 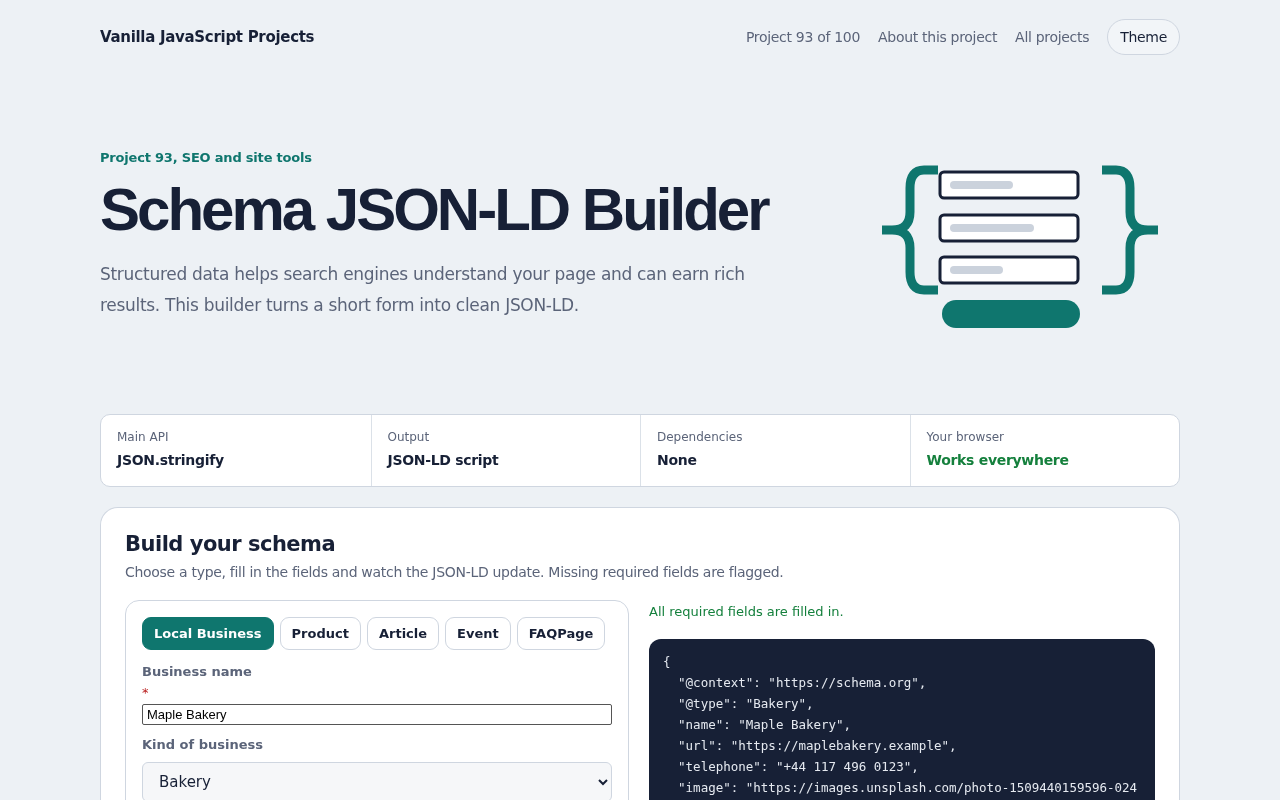 What do you see at coordinates (747, 611) in the screenshot?
I see `status-message: All required fields are filled in.` at bounding box center [747, 611].